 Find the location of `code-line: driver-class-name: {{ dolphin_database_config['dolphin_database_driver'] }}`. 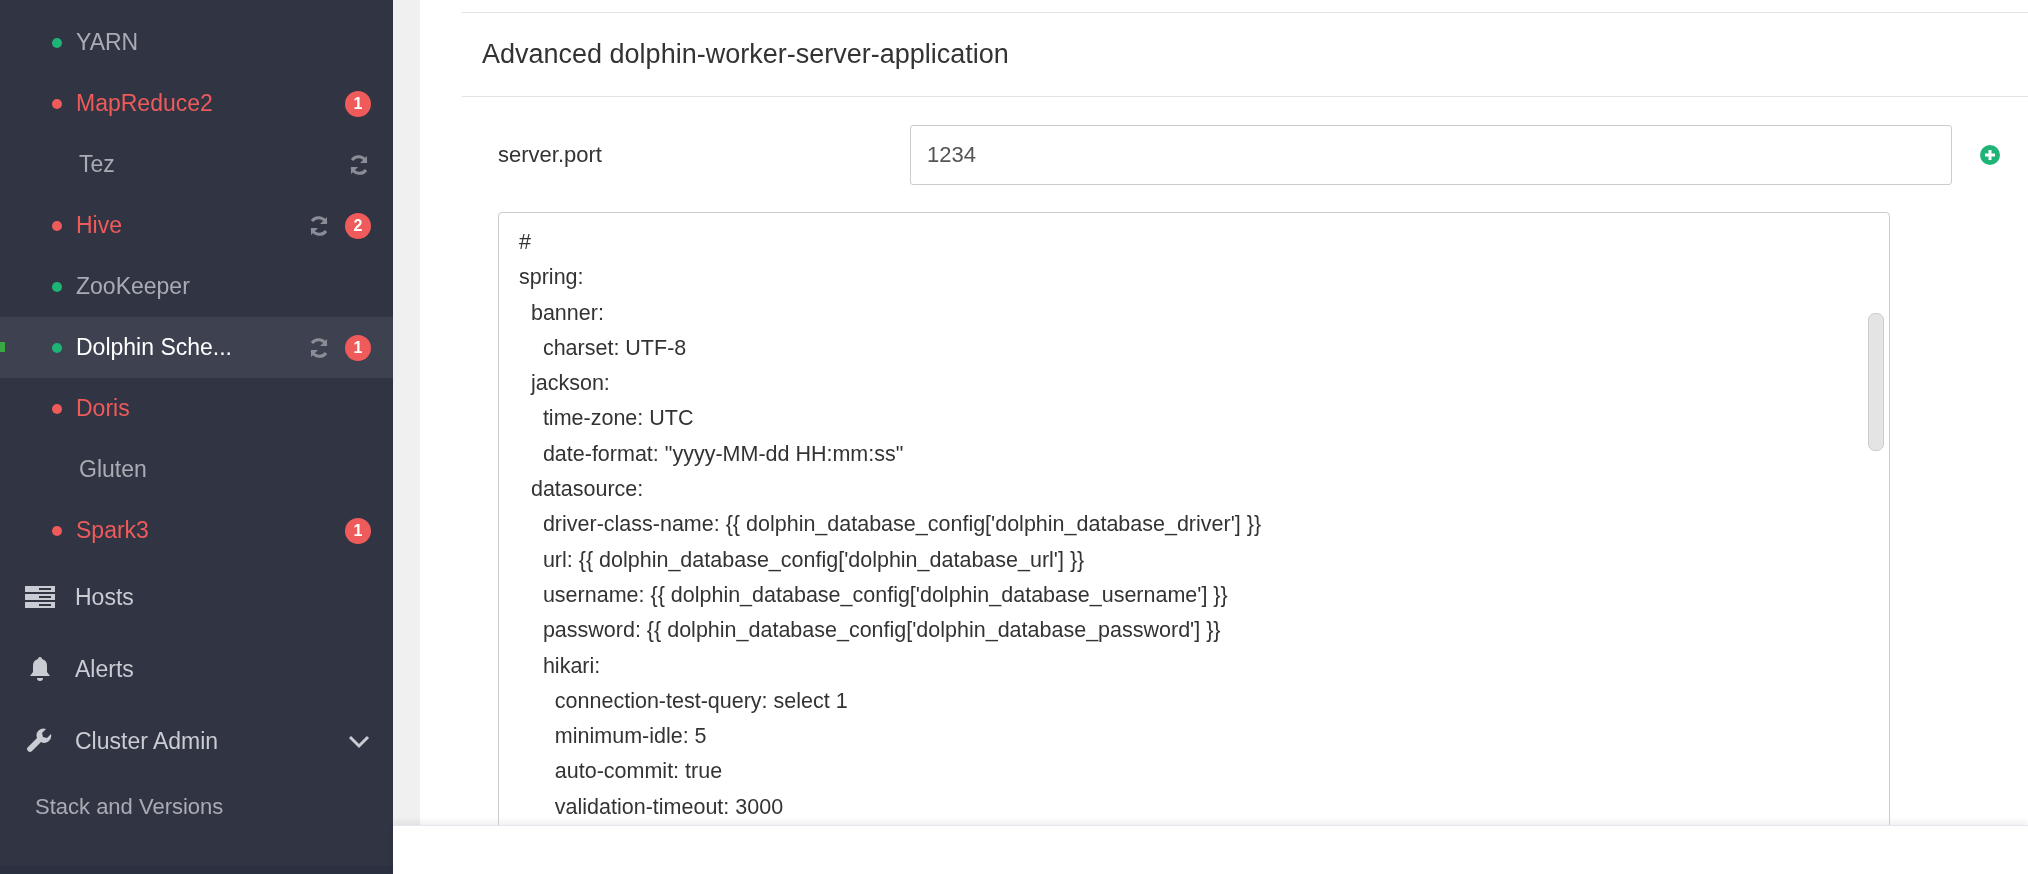

code-line: driver-class-name: {{ dolphin_database_config['dolphin_database_driver'] }} is located at coordinates (902, 525).